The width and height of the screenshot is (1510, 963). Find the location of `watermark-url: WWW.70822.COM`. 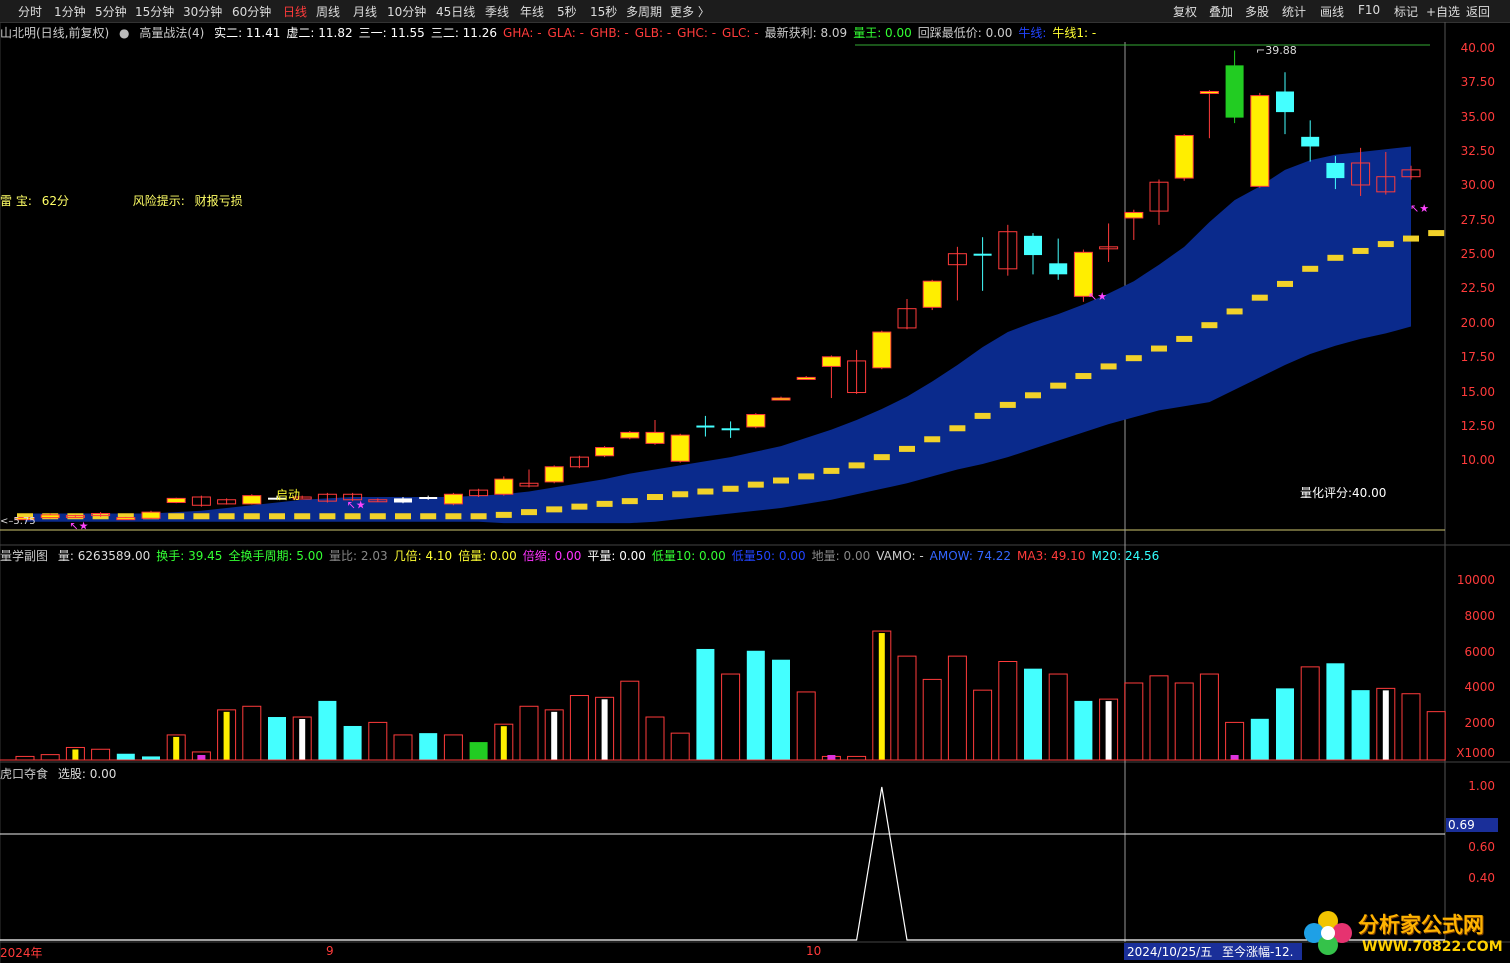

watermark-url: WWW.70822.COM is located at coordinates (1432, 947).